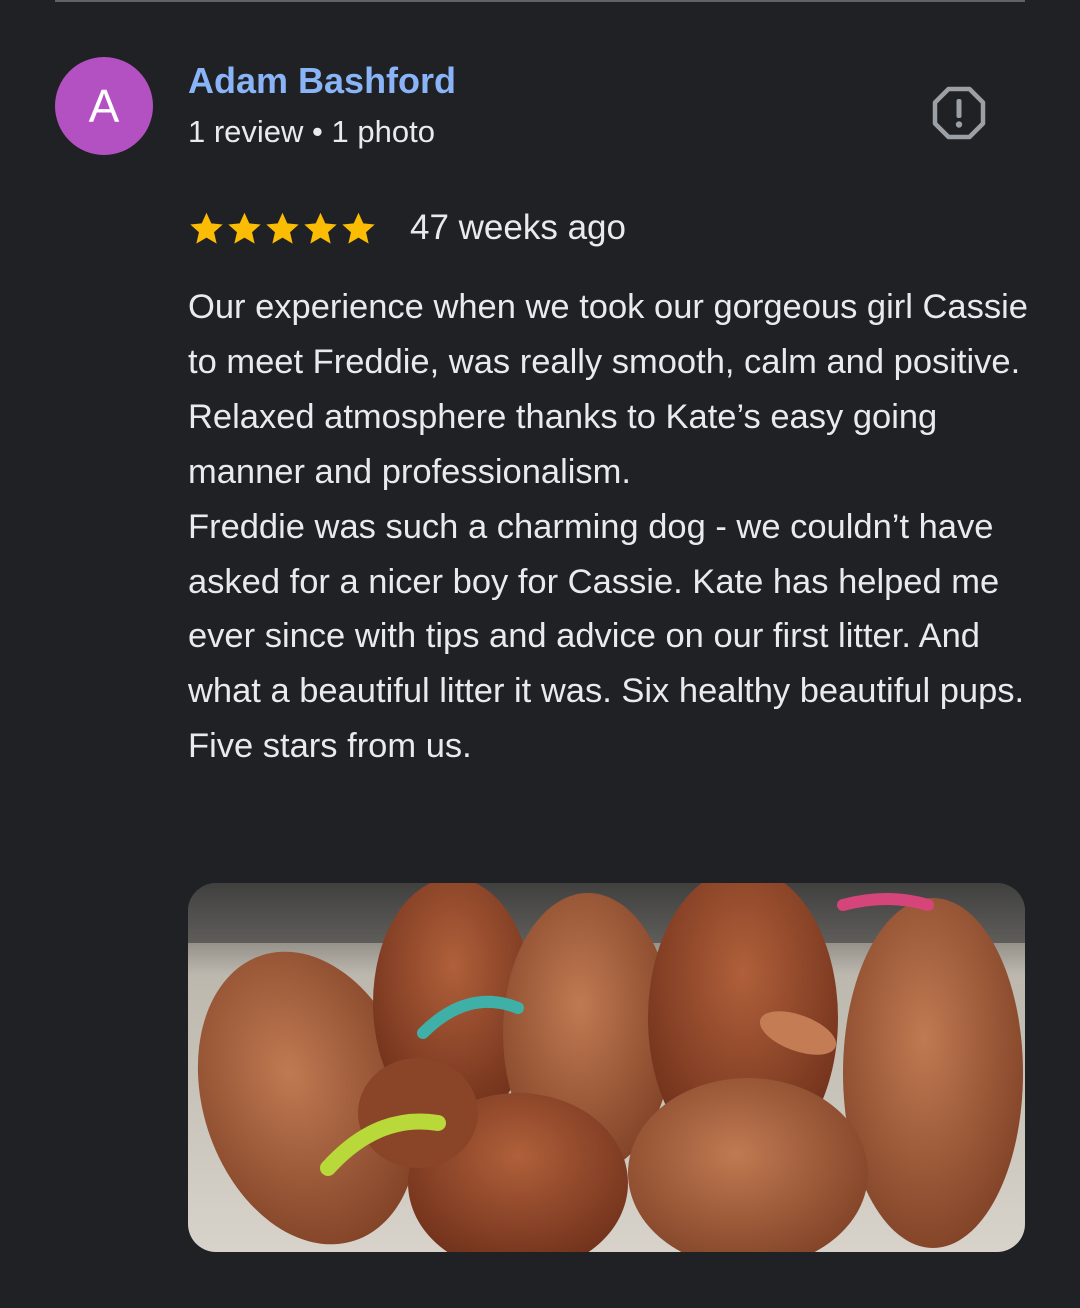 The width and height of the screenshot is (1080, 1308). I want to click on report-flag-icon, so click(959, 113).